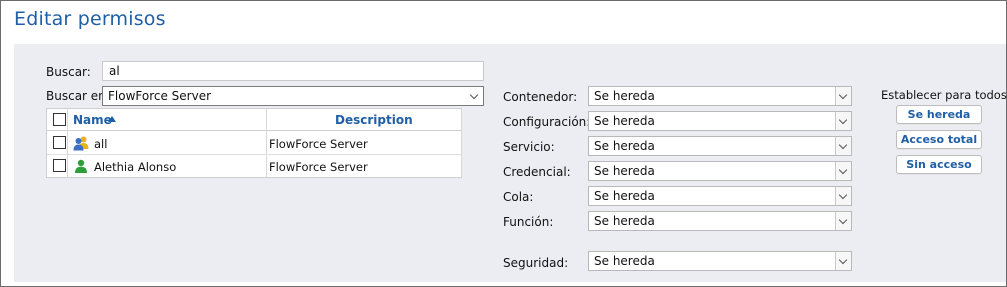  What do you see at coordinates (547, 122) in the screenshot?
I see `permission-label-configuracion: Configuración:` at bounding box center [547, 122].